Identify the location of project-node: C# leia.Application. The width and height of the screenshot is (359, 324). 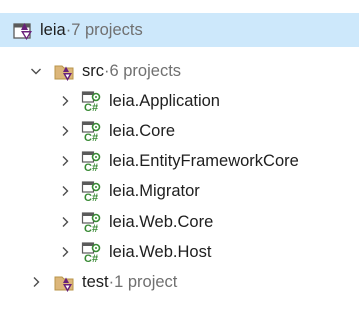
(179, 101).